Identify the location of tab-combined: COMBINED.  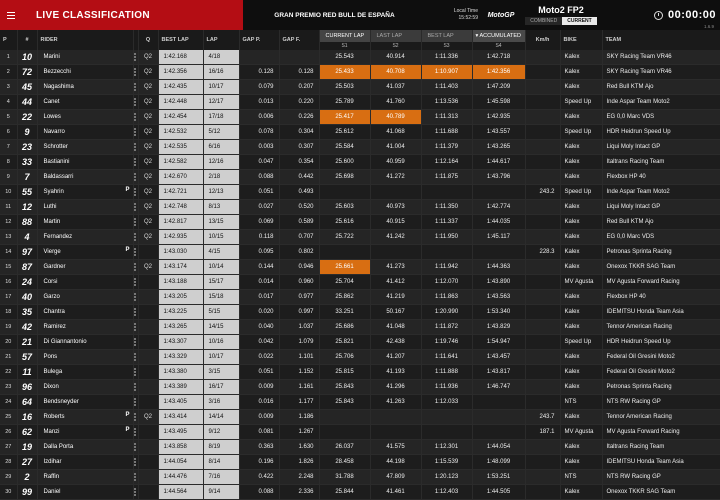
(544, 21).